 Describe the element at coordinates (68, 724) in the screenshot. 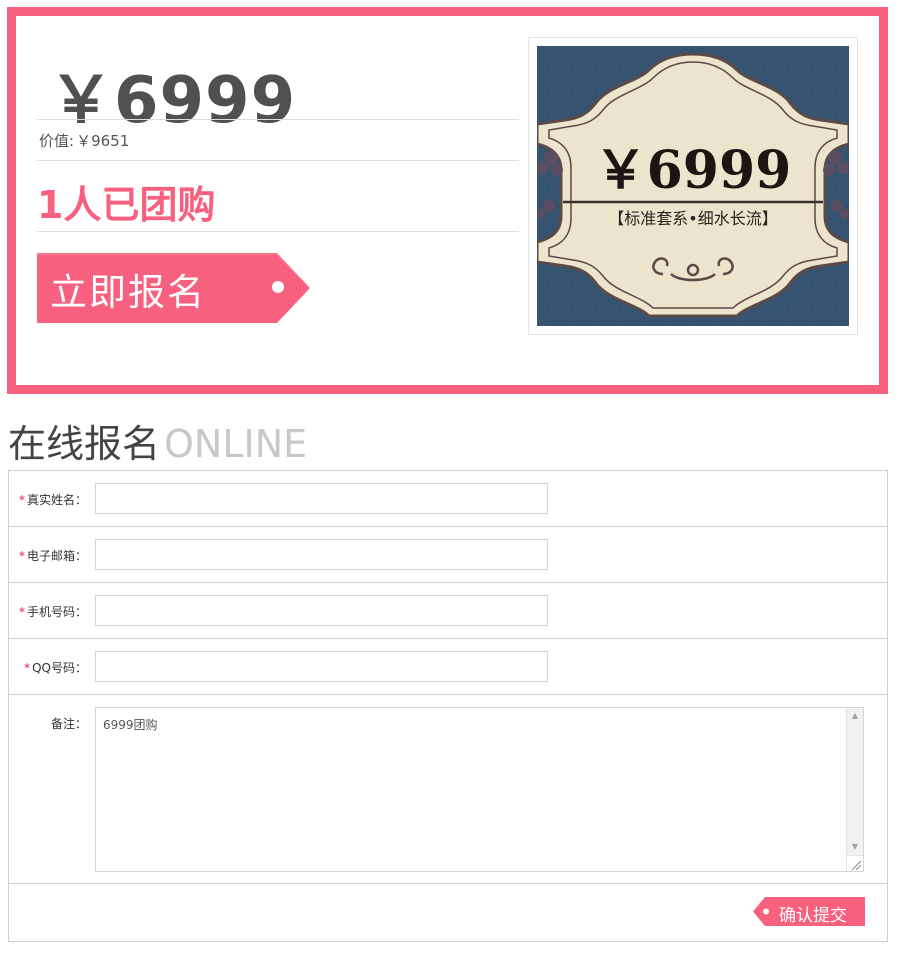

I see `note-label: 备注：` at that location.